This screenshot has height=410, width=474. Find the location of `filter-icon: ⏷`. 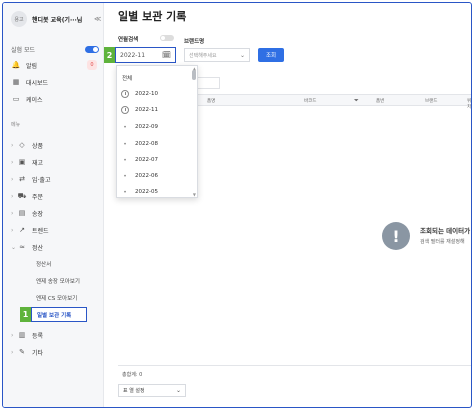

filter-icon: ⏷ is located at coordinates (356, 101).